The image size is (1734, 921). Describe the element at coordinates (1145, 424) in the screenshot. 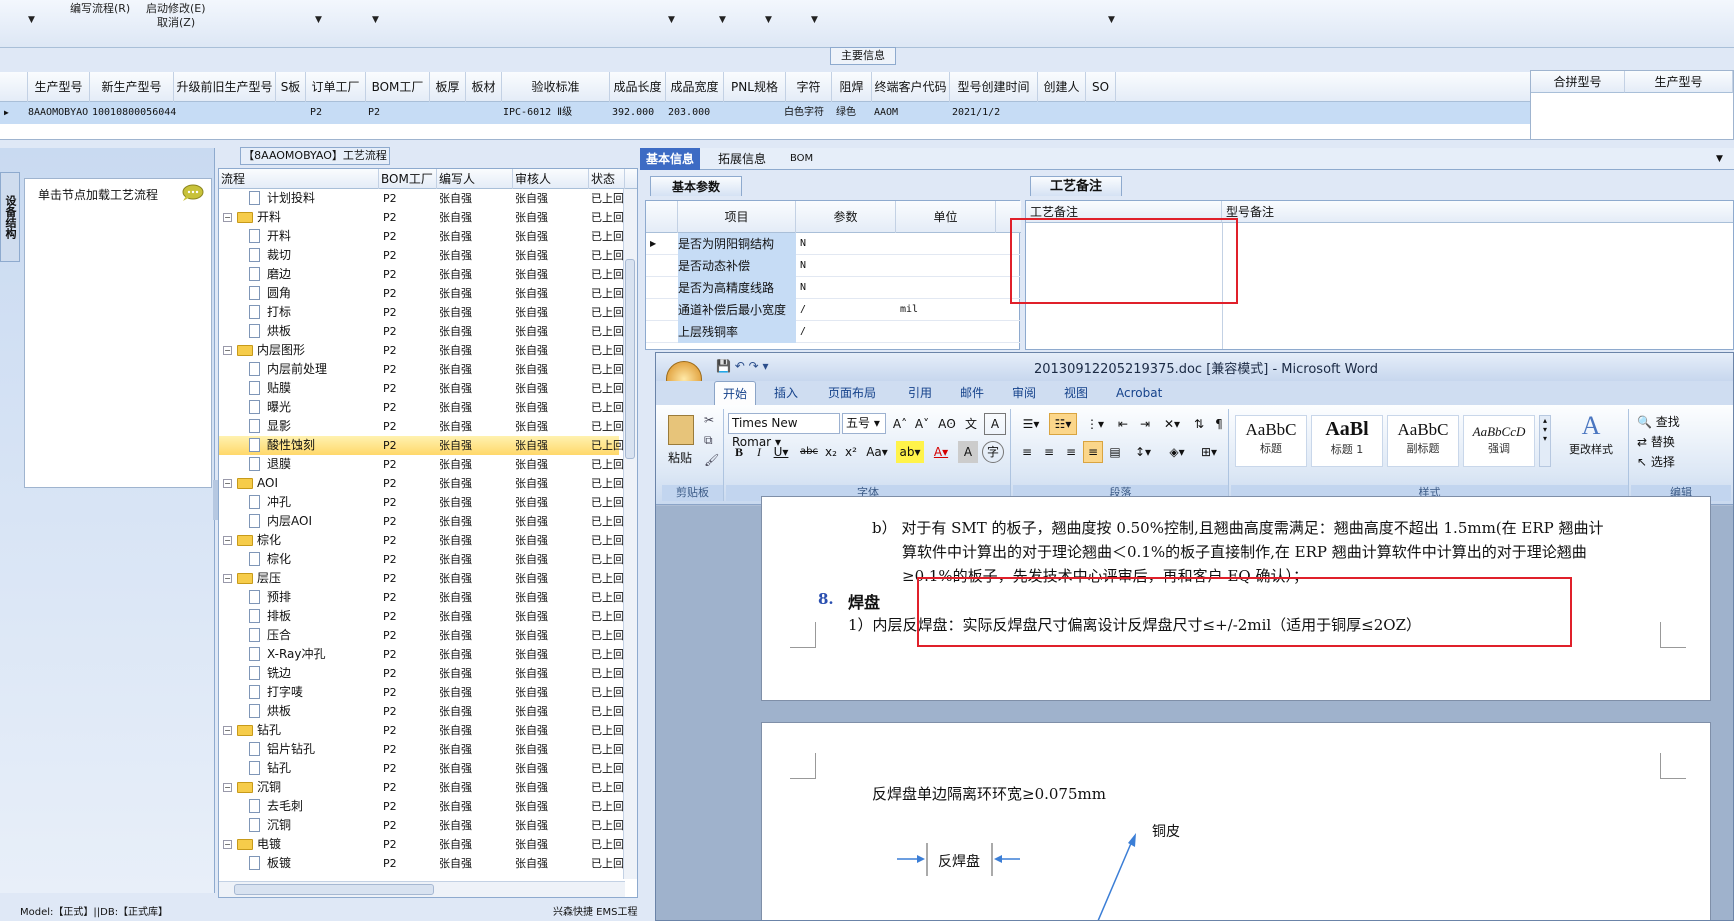

I see `increase-indent-icon: ⇥` at that location.